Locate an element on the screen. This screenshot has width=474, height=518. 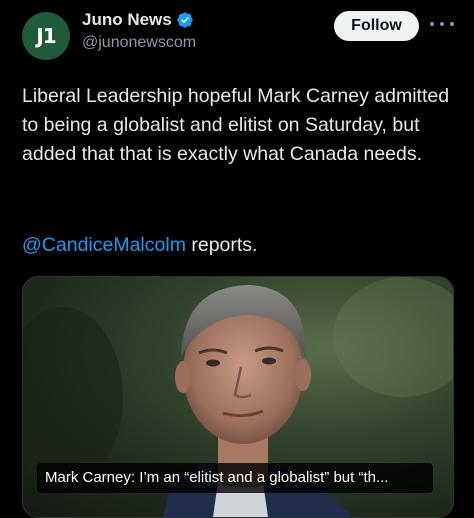
display-name: Juno News is located at coordinates (127, 20).